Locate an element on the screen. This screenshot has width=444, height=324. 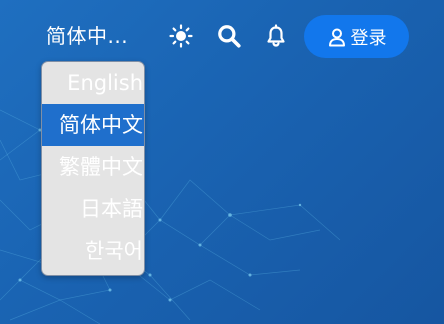
login-label: 登录 is located at coordinates (368, 38).